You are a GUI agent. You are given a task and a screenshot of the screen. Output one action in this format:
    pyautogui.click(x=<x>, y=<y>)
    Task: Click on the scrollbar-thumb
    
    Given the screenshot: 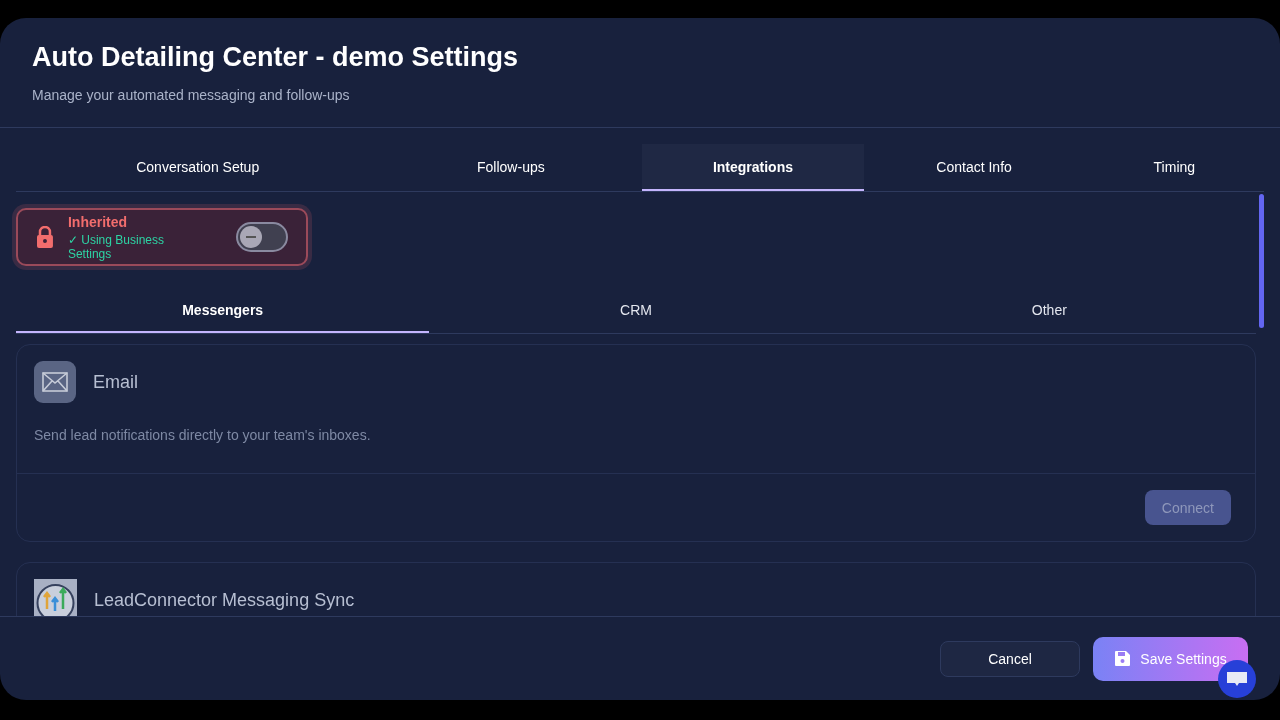 What is the action you would take?
    pyautogui.click(x=1261, y=261)
    